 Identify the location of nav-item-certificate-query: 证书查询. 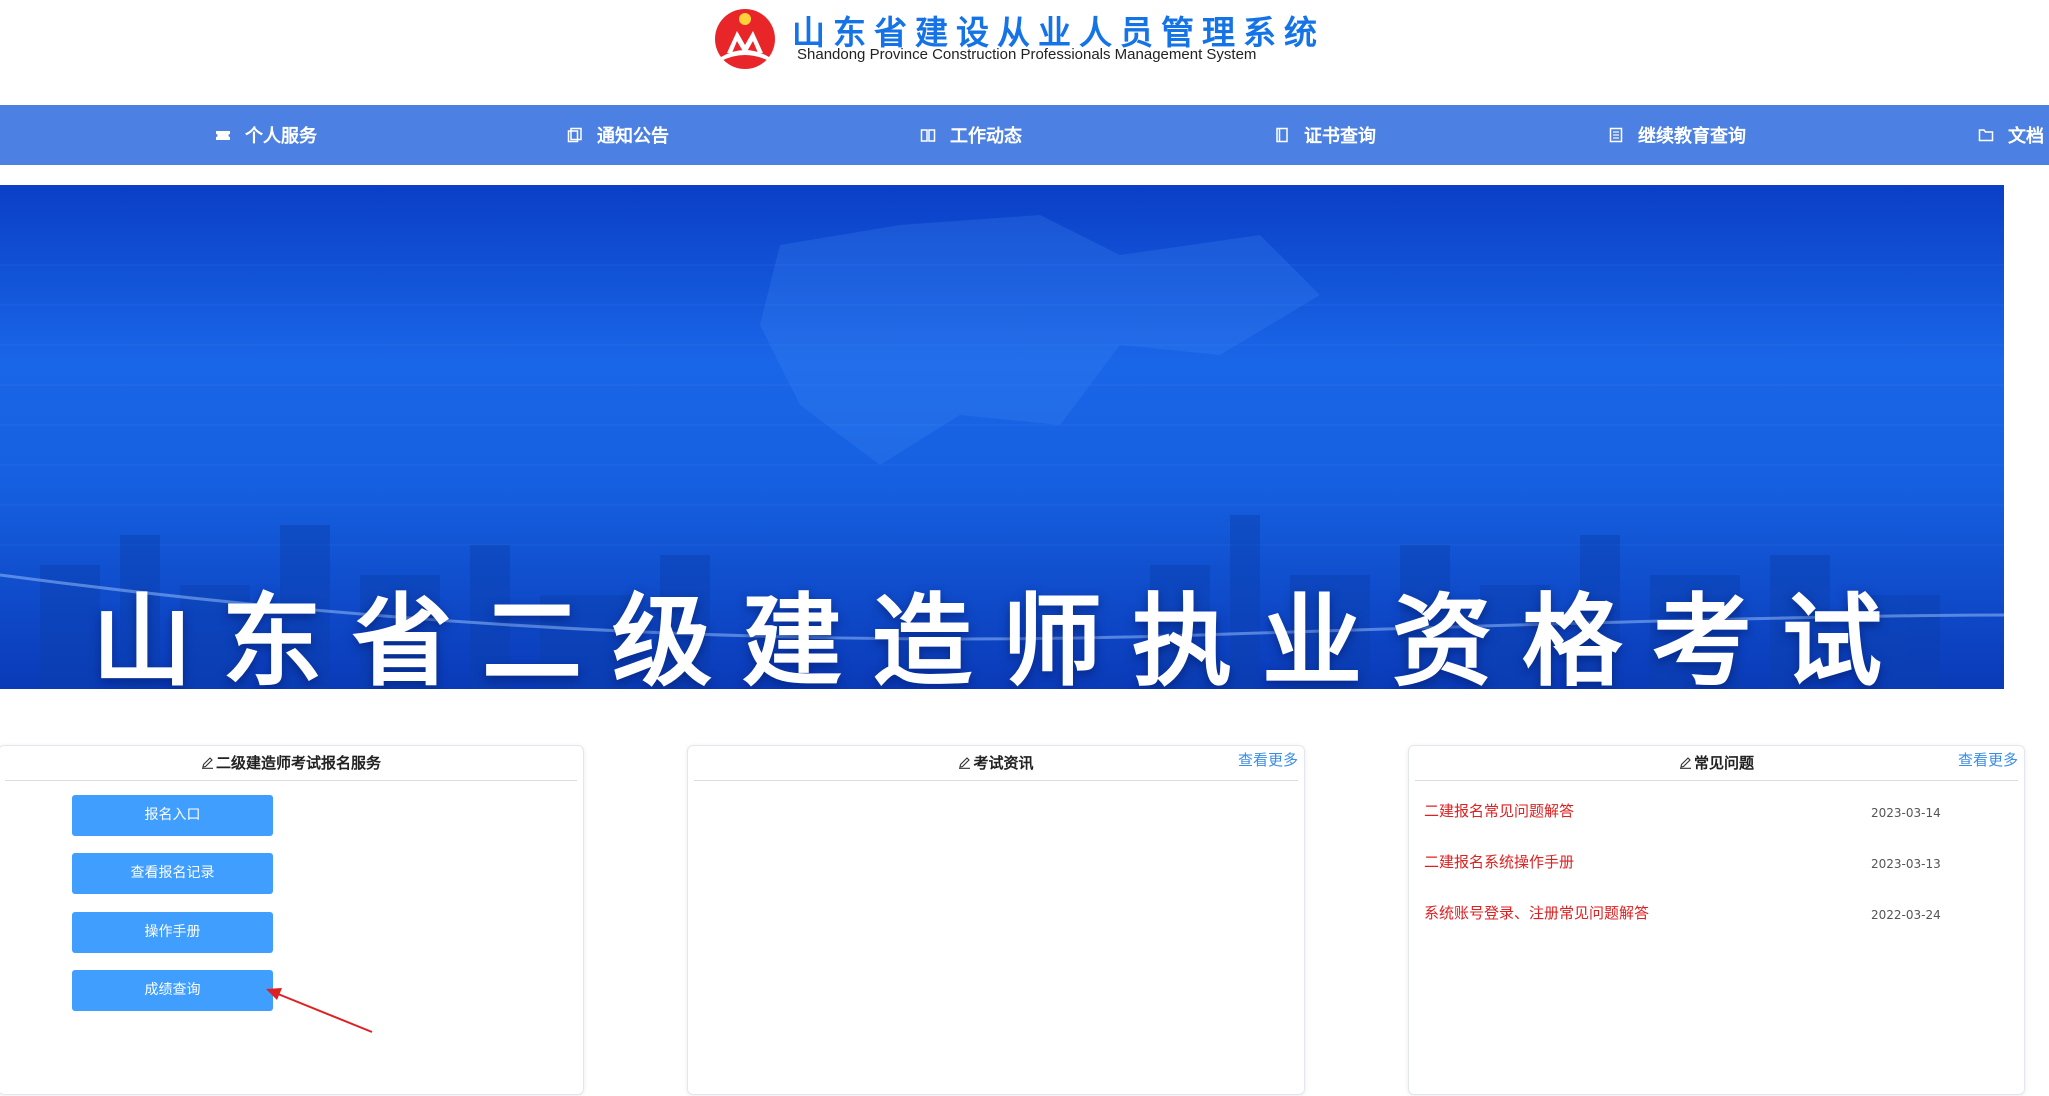
(1325, 135).